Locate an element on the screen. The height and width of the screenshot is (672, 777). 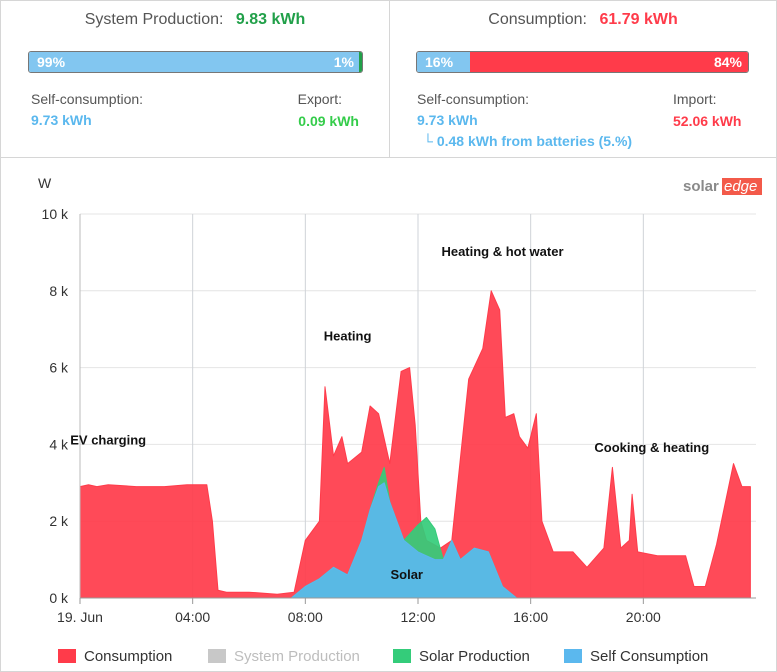
legend-item-solar-production: Solar Production is located at coordinates (461, 656).